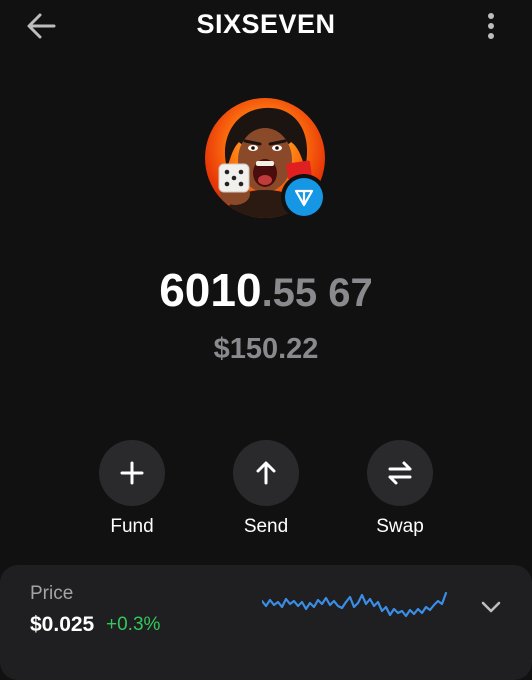 The height and width of the screenshot is (680, 532). I want to click on fund-label: Fund, so click(132, 526).